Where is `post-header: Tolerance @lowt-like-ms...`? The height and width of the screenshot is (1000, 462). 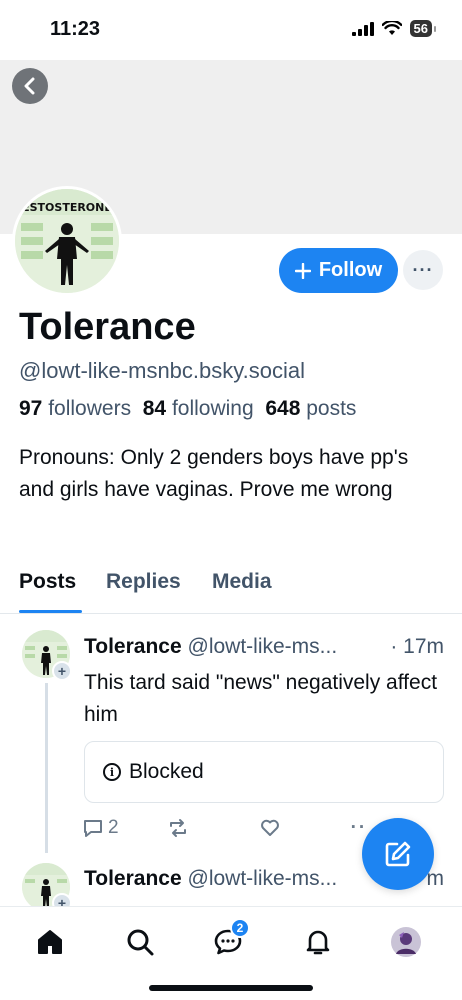 post-header: Tolerance @lowt-like-ms... is located at coordinates (224, 879).